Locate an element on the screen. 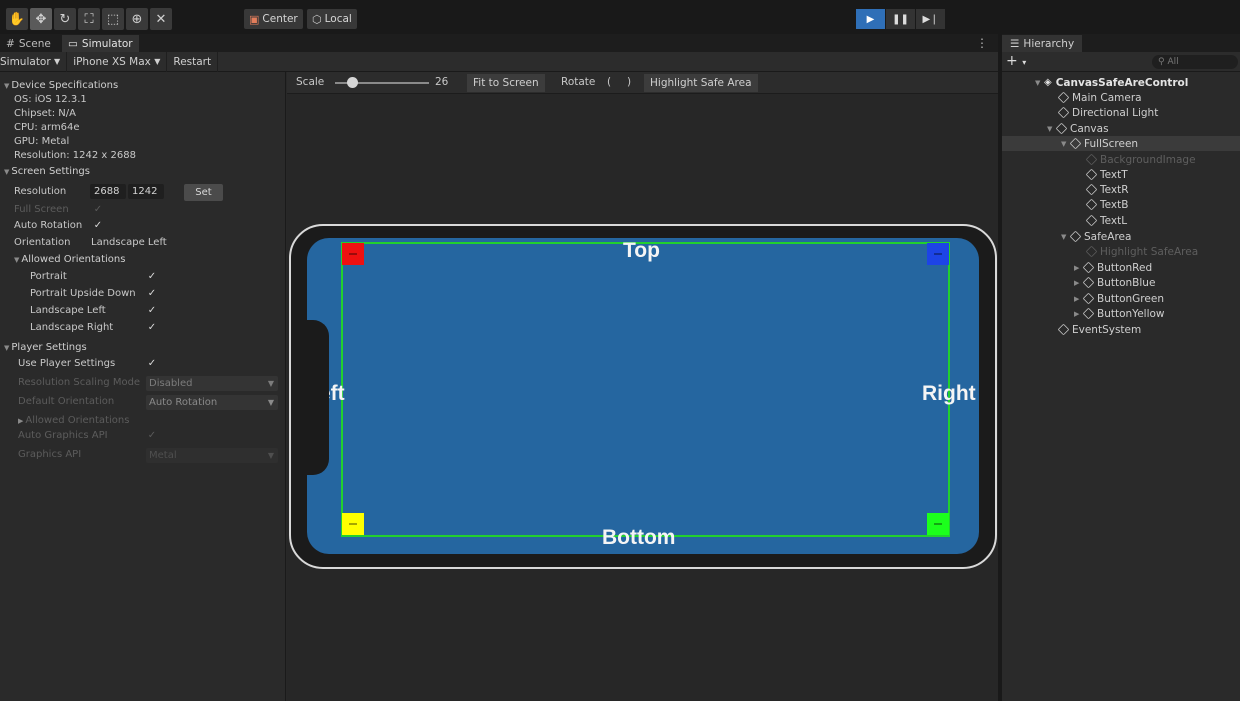 The width and height of the screenshot is (1240, 701). hierarchy-item-eventsystem: EventSystem is located at coordinates (1121, 329).